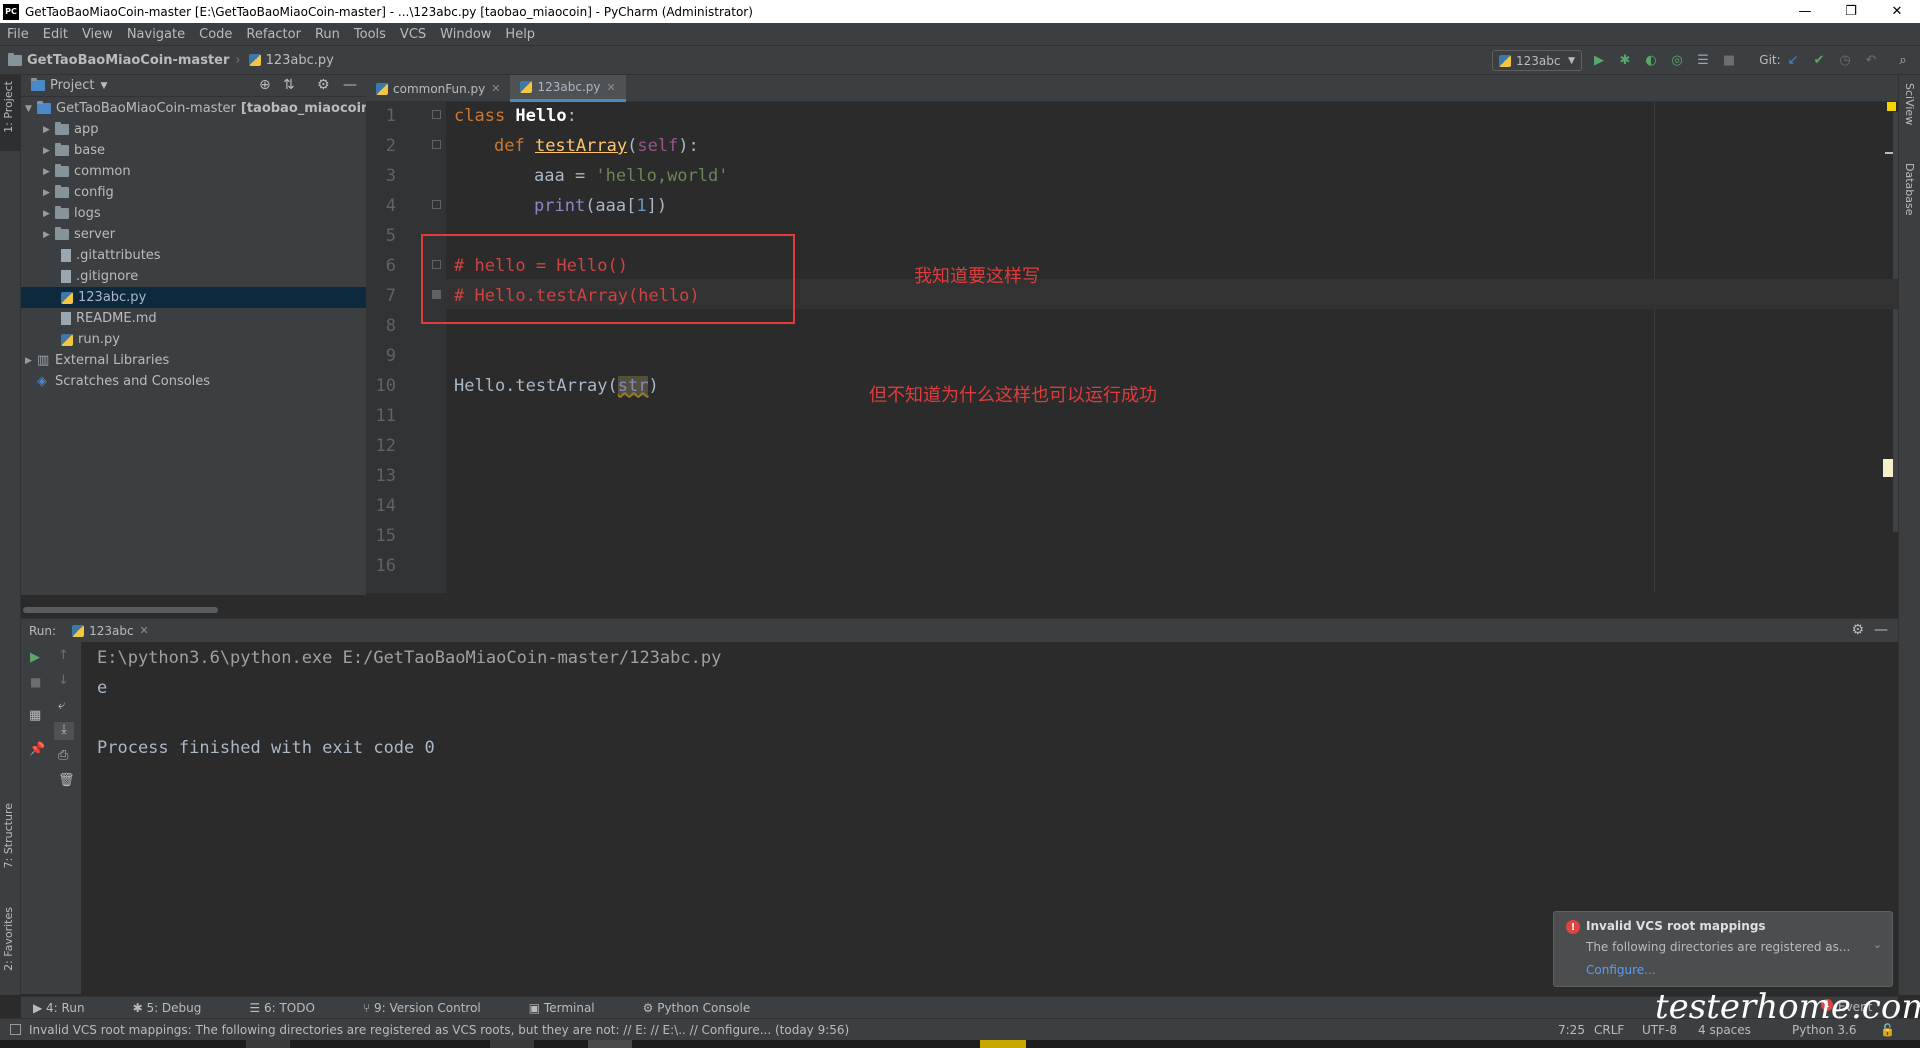 The width and height of the screenshot is (1920, 1048). Describe the element at coordinates (1871, 60) in the screenshot. I see `vcs-revert-icon: ↶` at that location.